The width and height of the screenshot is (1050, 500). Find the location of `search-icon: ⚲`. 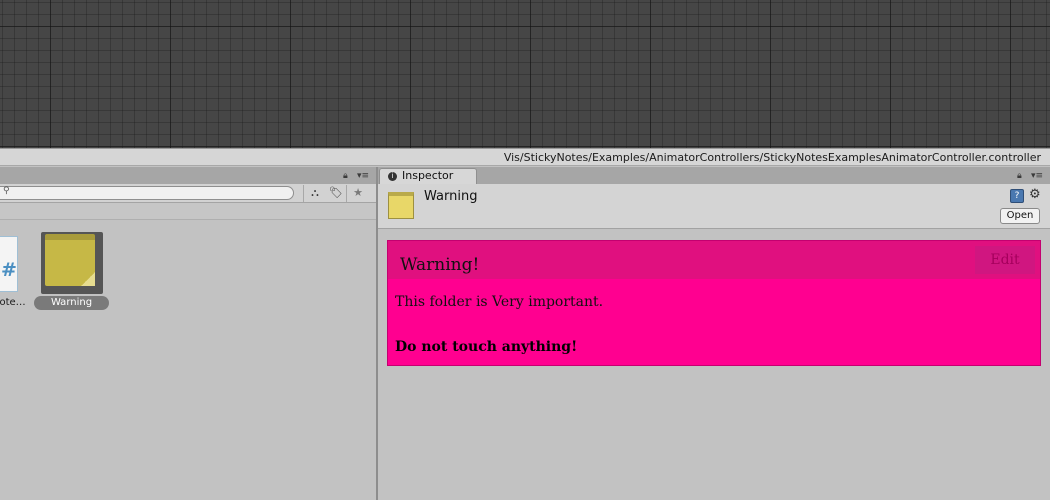

search-icon: ⚲ is located at coordinates (6, 191).